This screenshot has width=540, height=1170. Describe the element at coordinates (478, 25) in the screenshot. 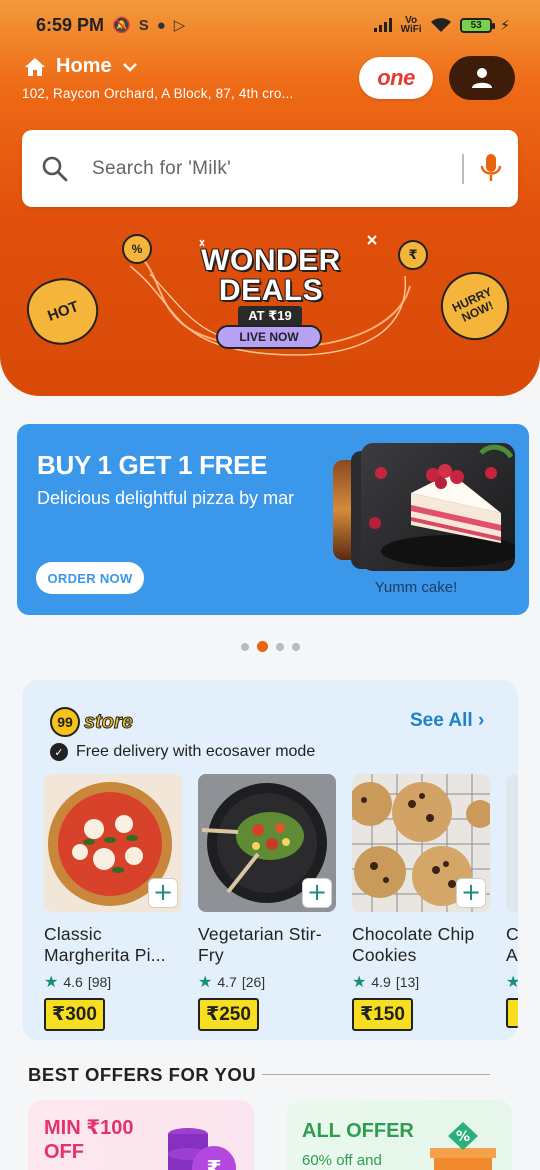

I see `battery-icon: 53` at that location.